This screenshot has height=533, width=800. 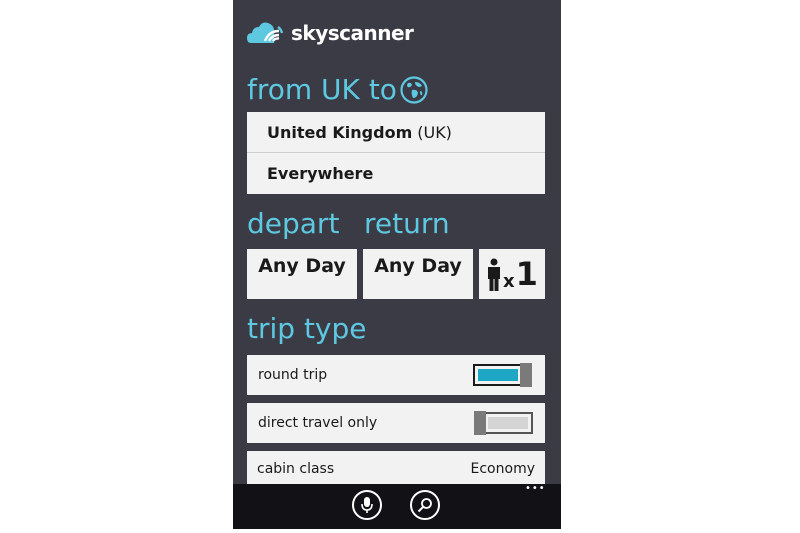 What do you see at coordinates (302, 266) in the screenshot?
I see `depart-date-value: Any Day` at bounding box center [302, 266].